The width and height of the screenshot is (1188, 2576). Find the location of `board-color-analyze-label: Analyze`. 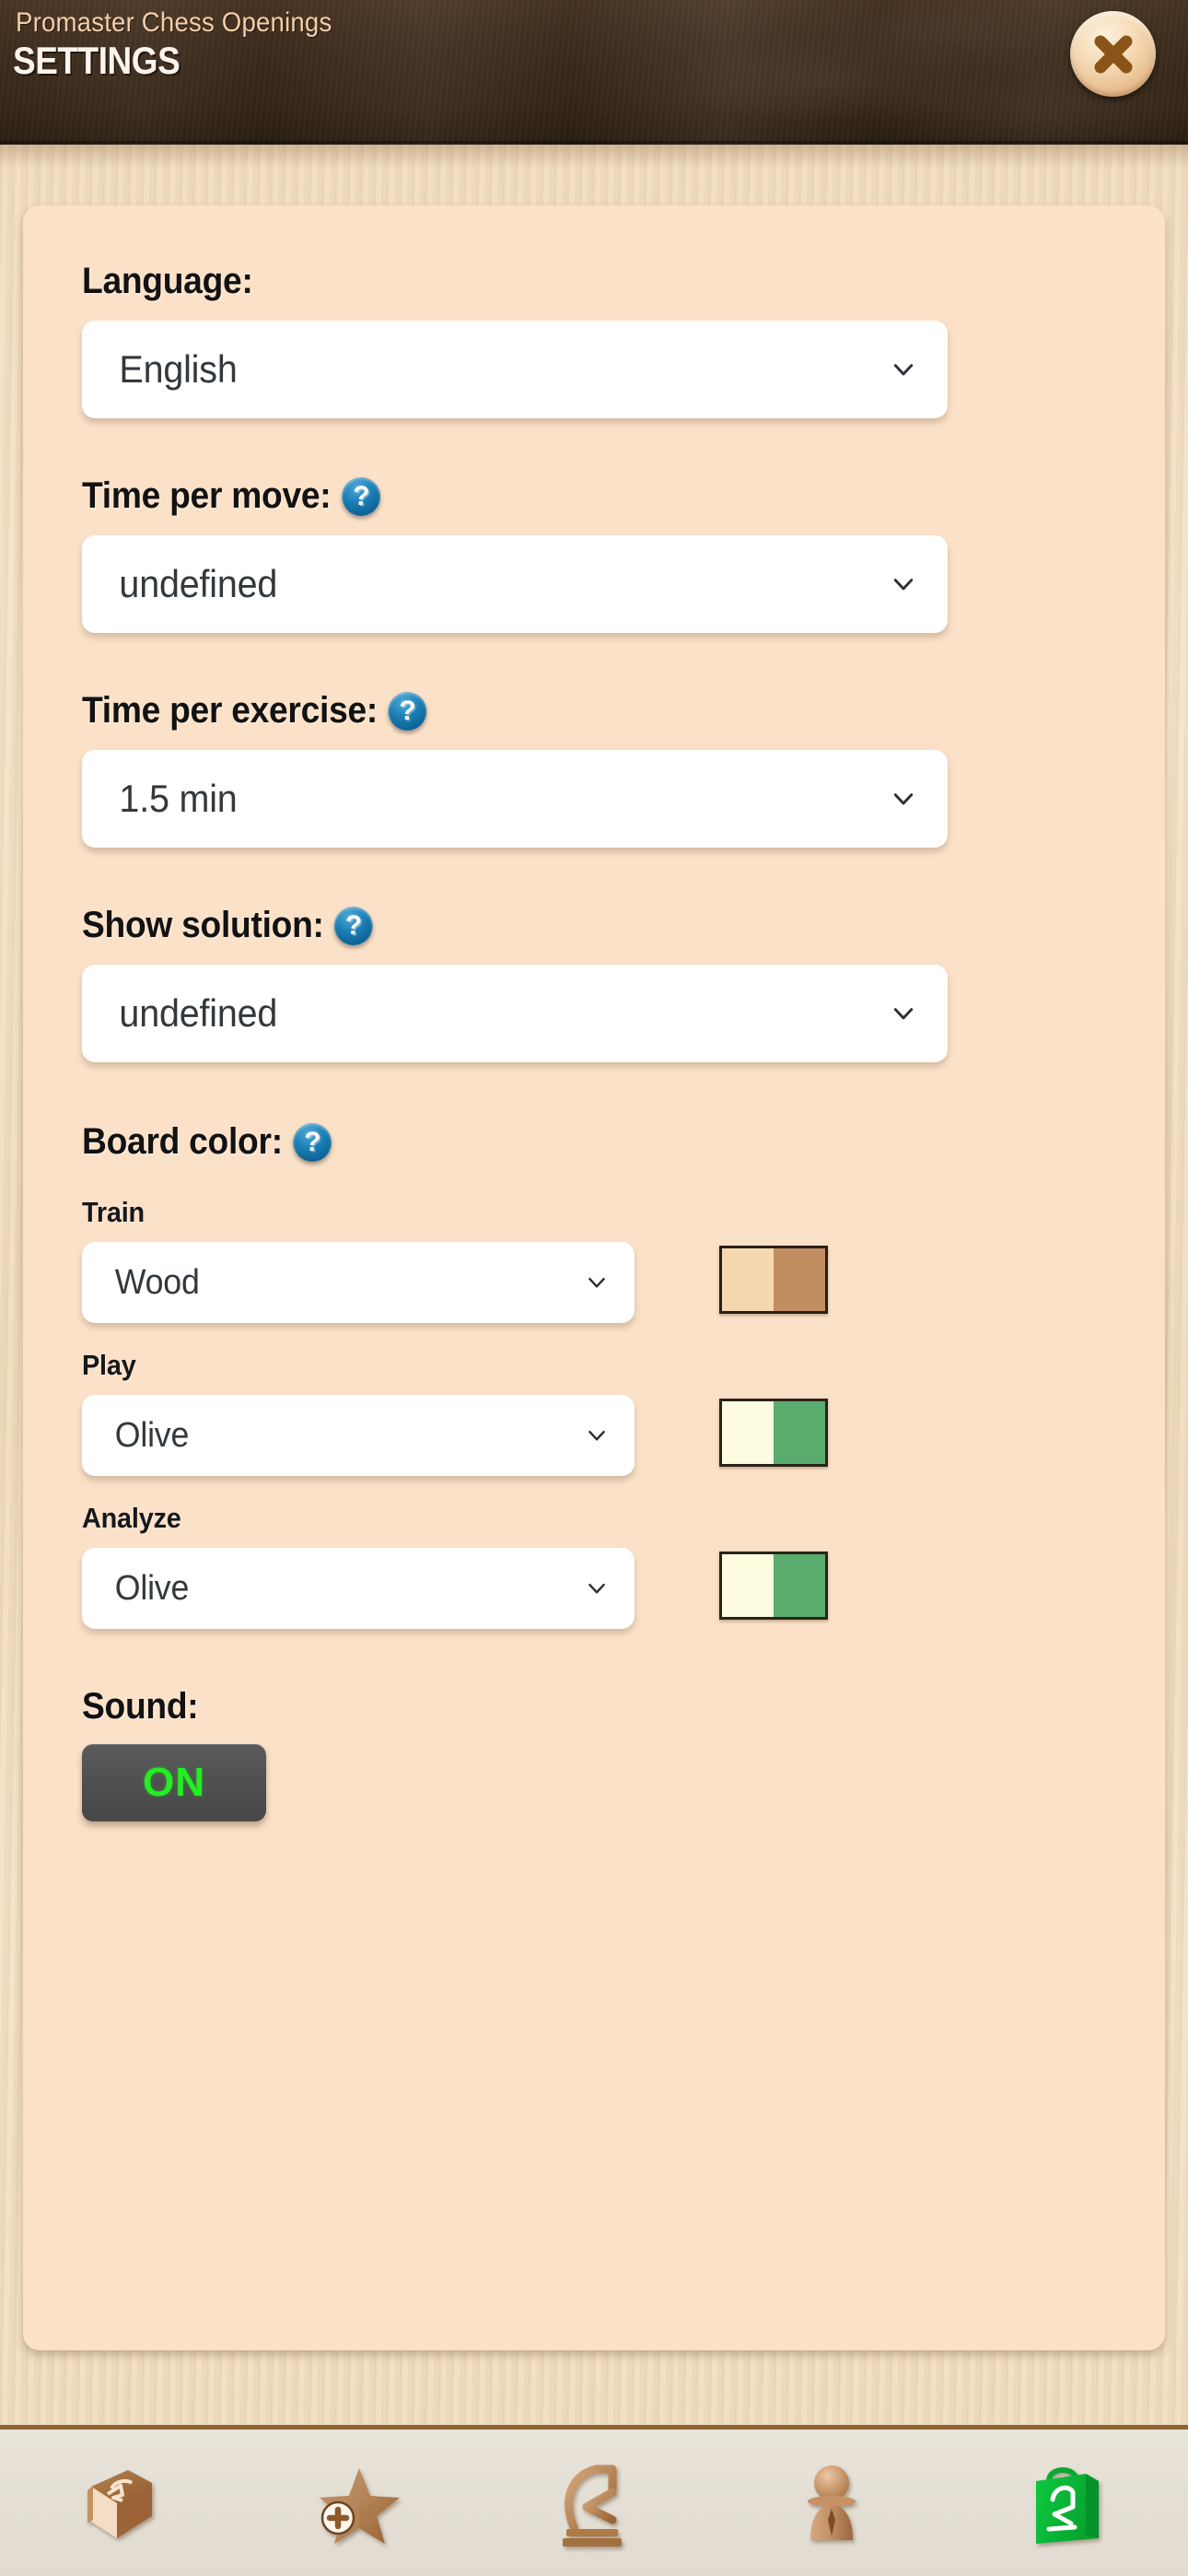

board-color-analyze-label: Analyze is located at coordinates (131, 1518).